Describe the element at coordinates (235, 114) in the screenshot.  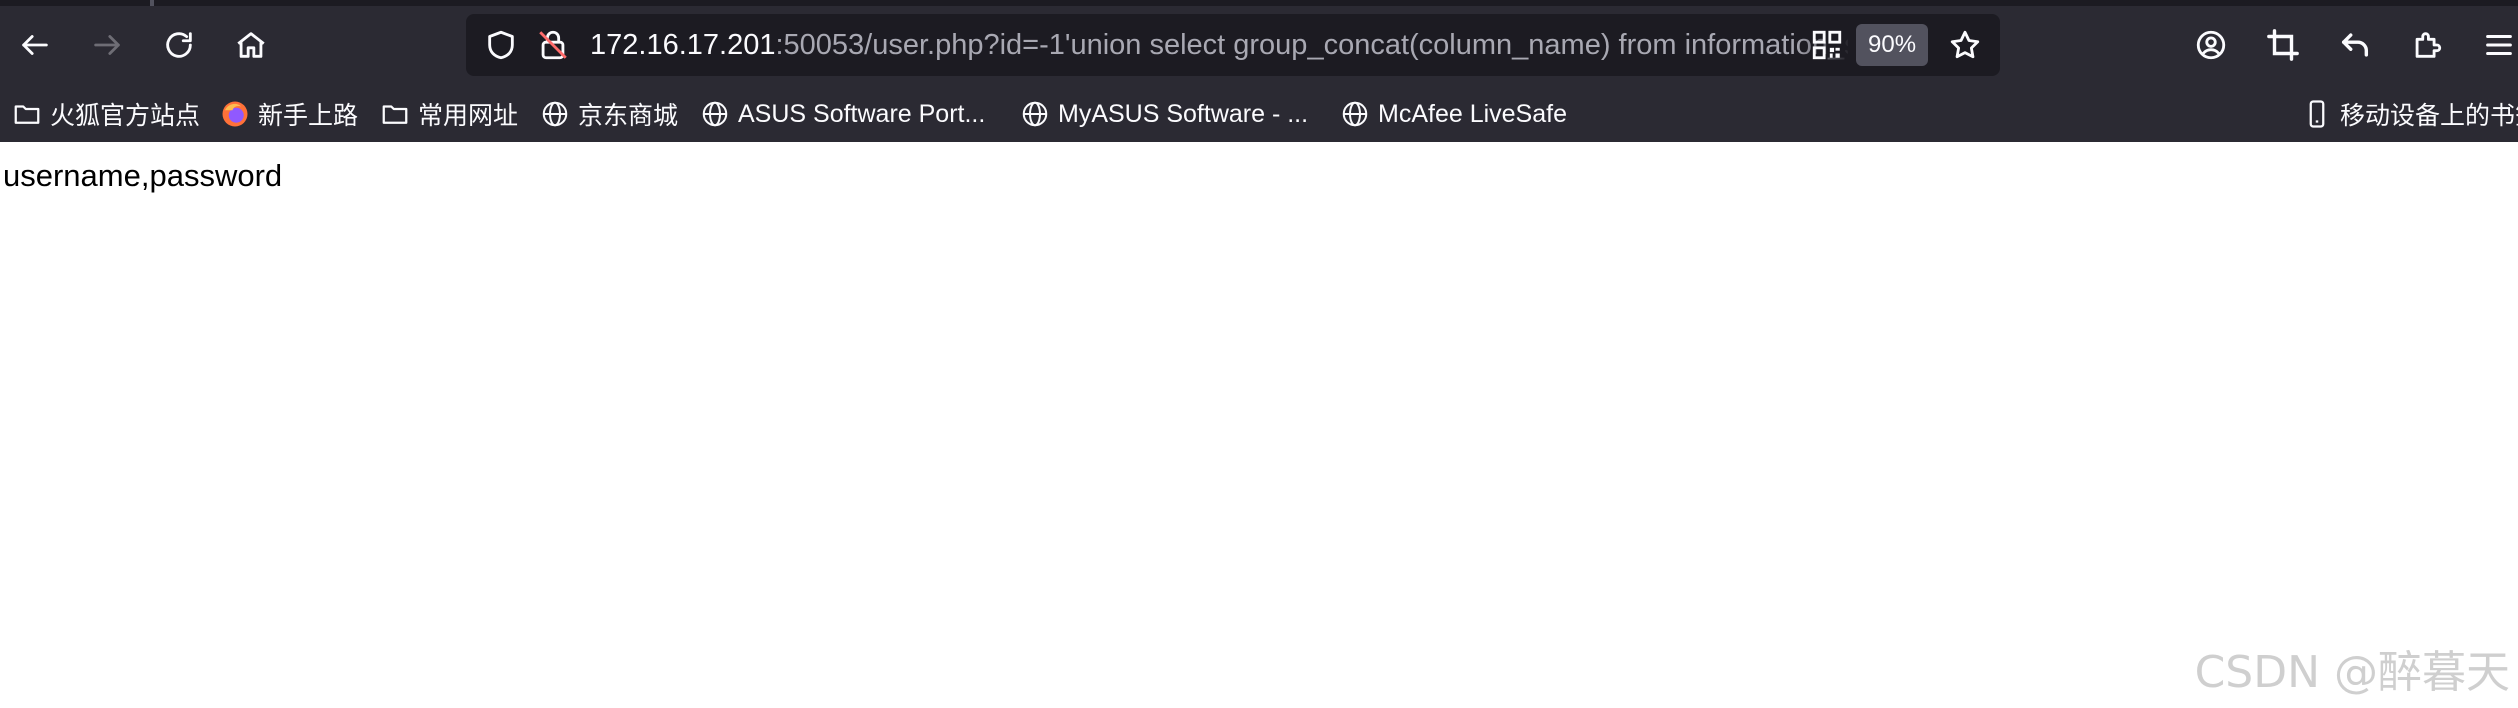
I see `firefox-icon` at that location.